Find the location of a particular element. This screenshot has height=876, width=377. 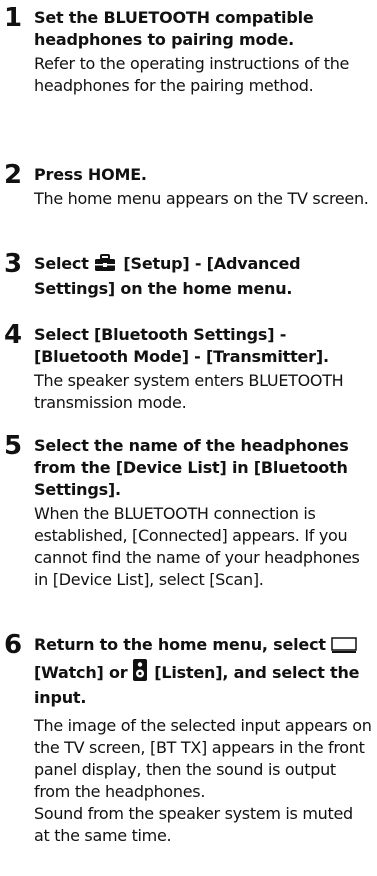

toolbox-icon is located at coordinates (105, 266).